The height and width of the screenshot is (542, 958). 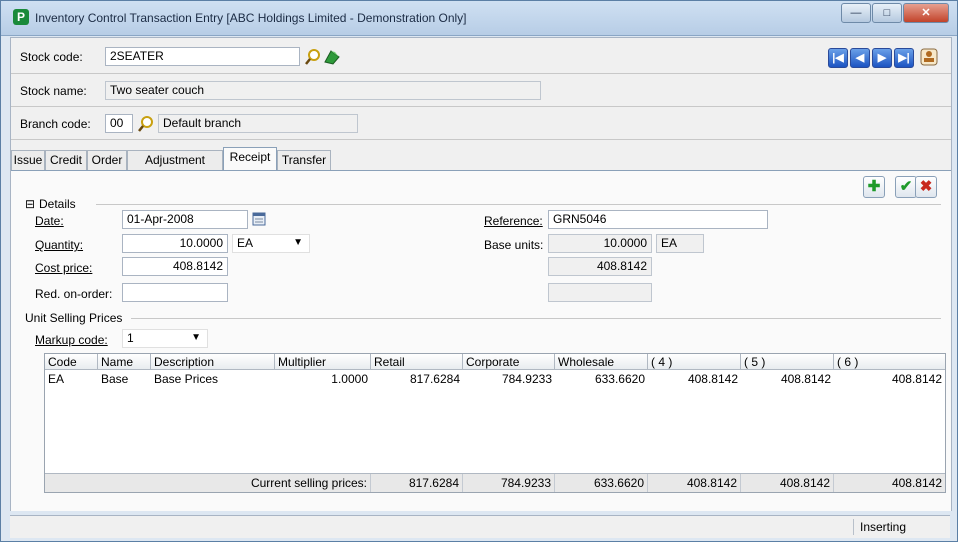 I want to click on ok-button: ✔, so click(x=906, y=187).